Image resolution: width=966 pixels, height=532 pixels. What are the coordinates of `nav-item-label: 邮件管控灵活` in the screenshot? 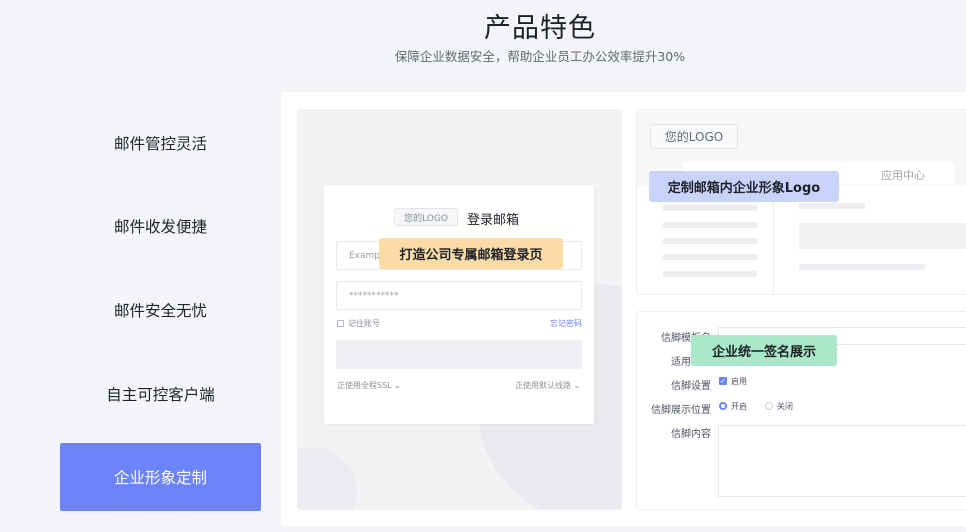 It's located at (160, 144).